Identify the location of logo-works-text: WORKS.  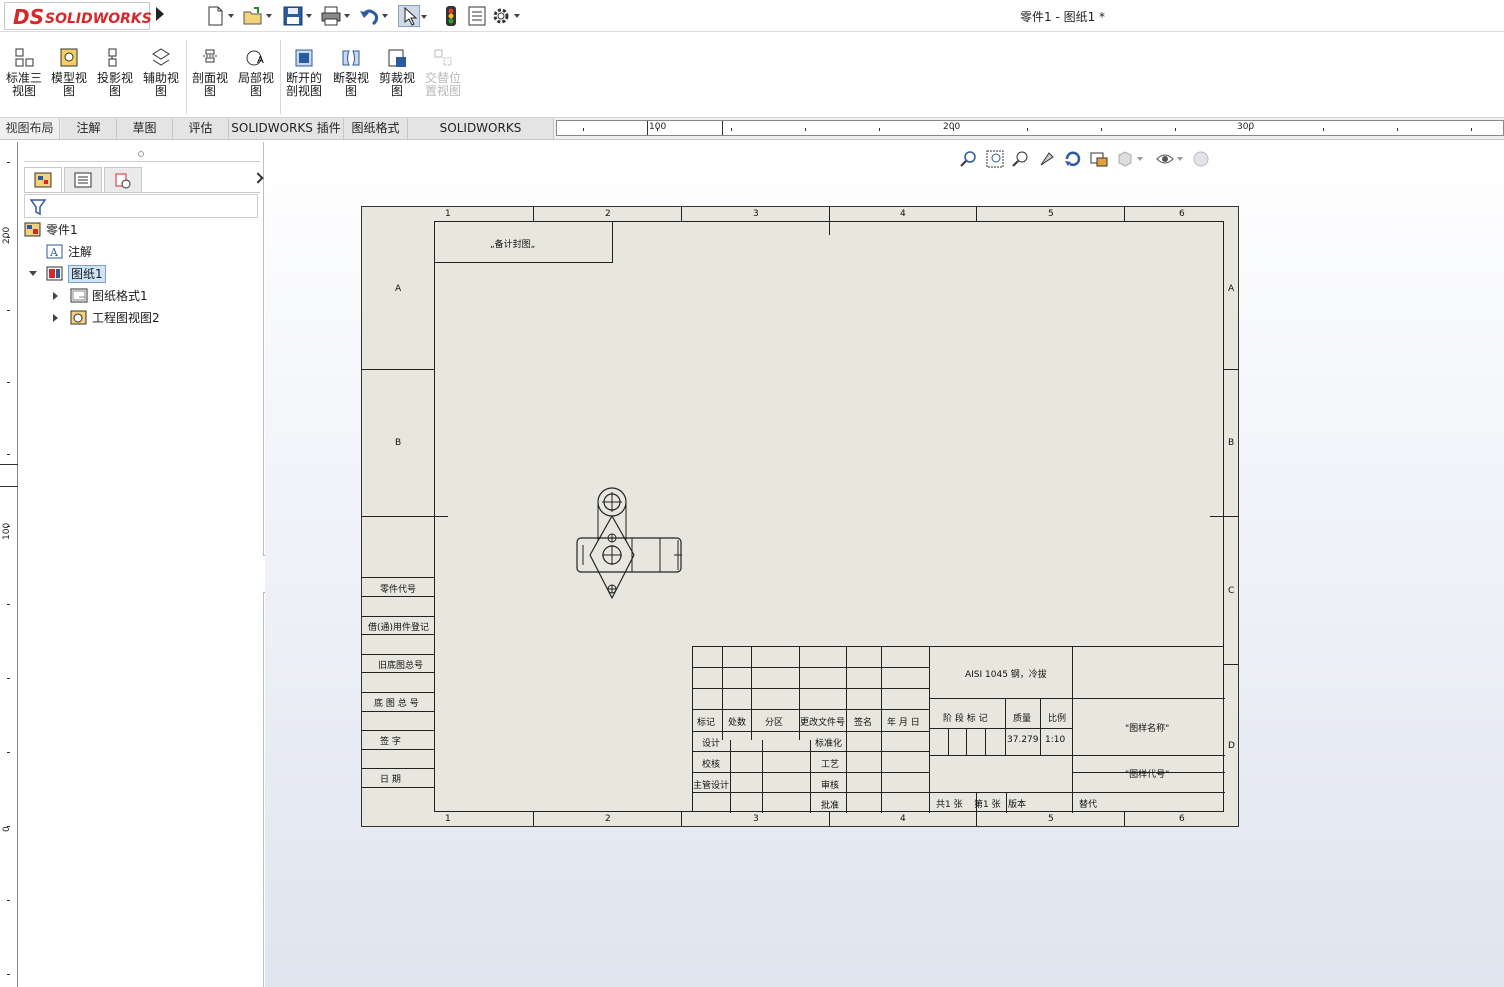
(122, 19).